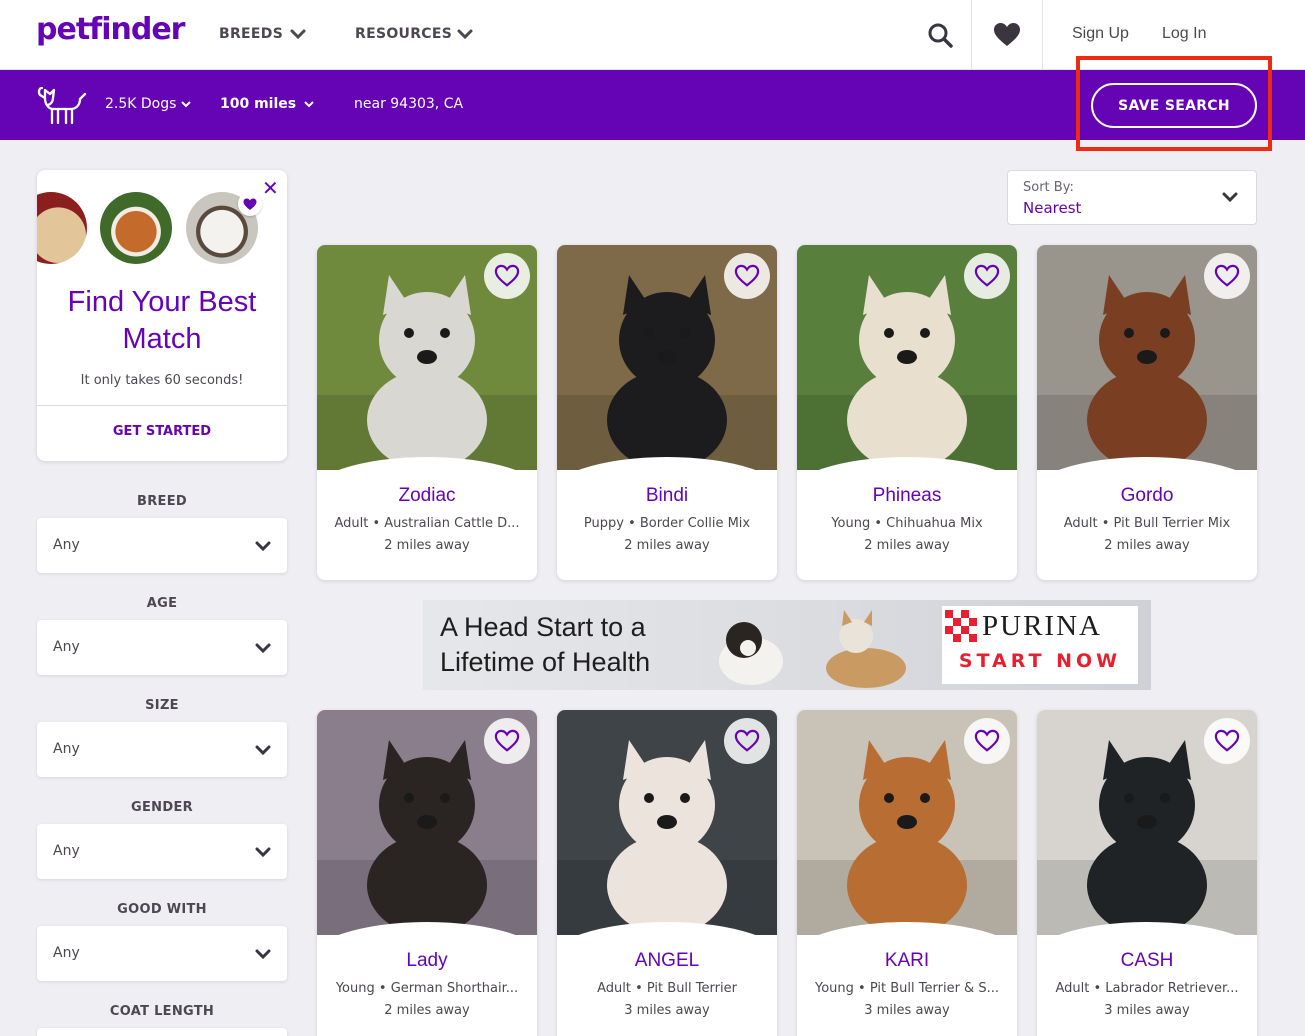 The image size is (1305, 1036). Describe the element at coordinates (427, 961) in the screenshot. I see `pet-name: Lady` at that location.